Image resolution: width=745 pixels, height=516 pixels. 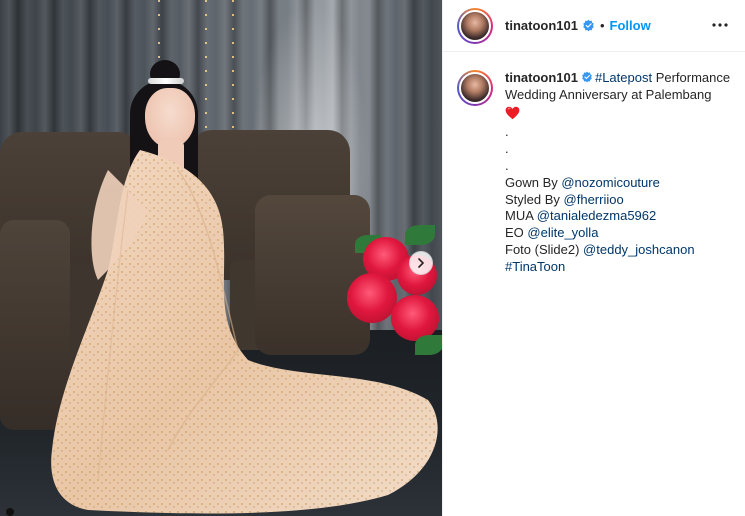 I want to click on caption-eo-credit: EO @elite_yolla, so click(x=619, y=233).